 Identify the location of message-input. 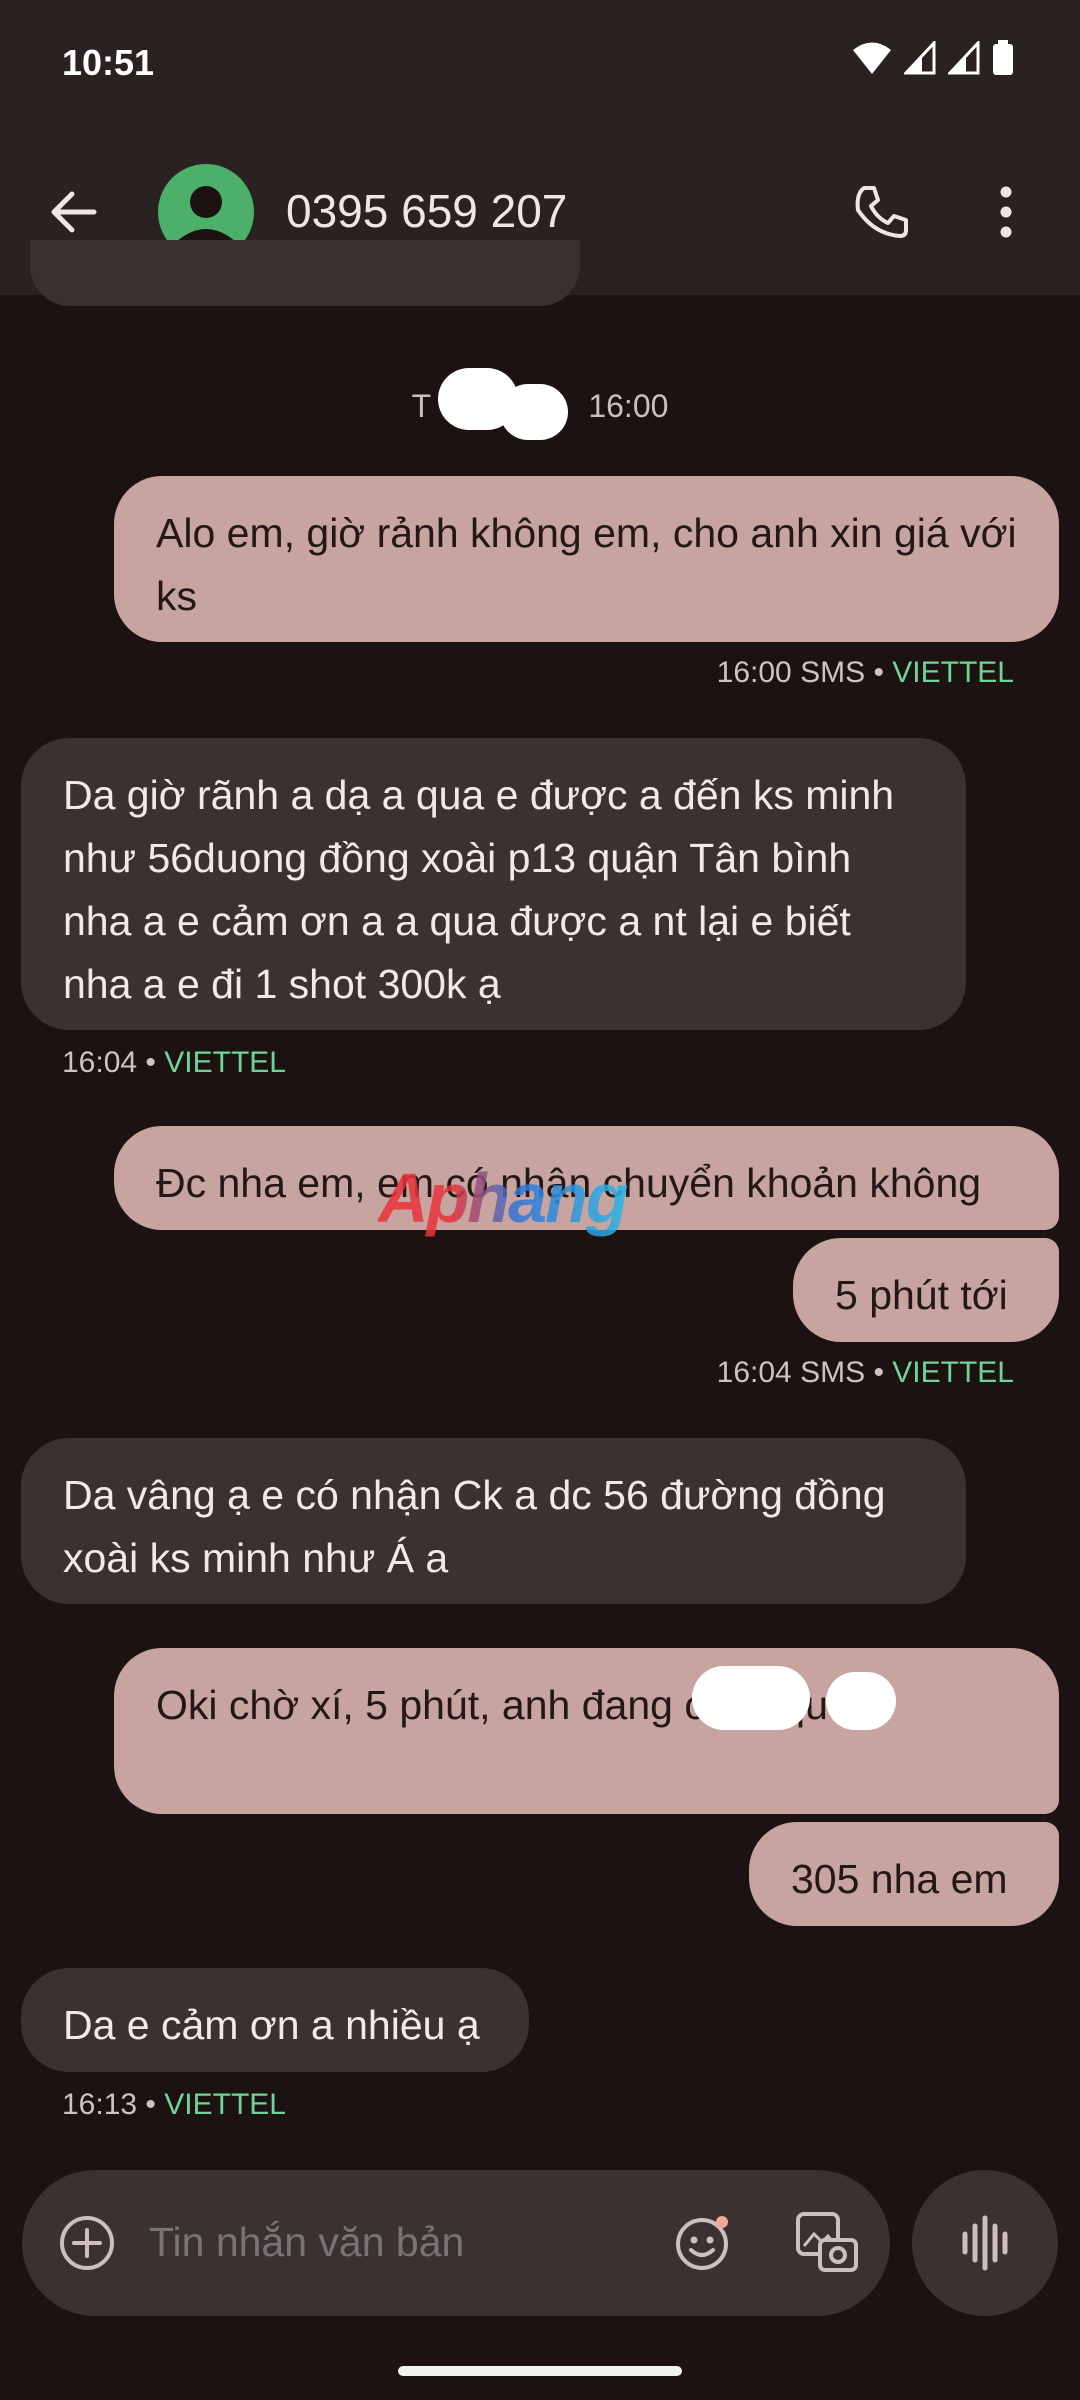
(409, 2242).